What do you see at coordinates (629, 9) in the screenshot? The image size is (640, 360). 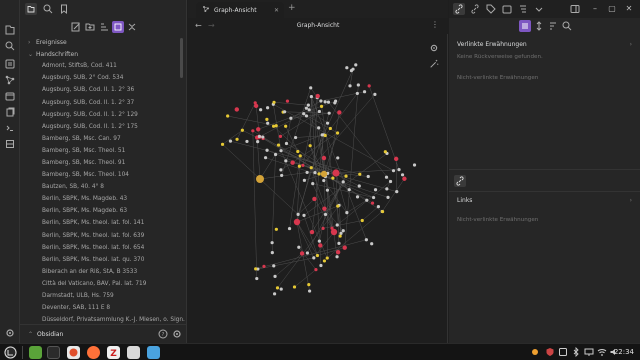 I see `window-close-icon: ✕` at bounding box center [629, 9].